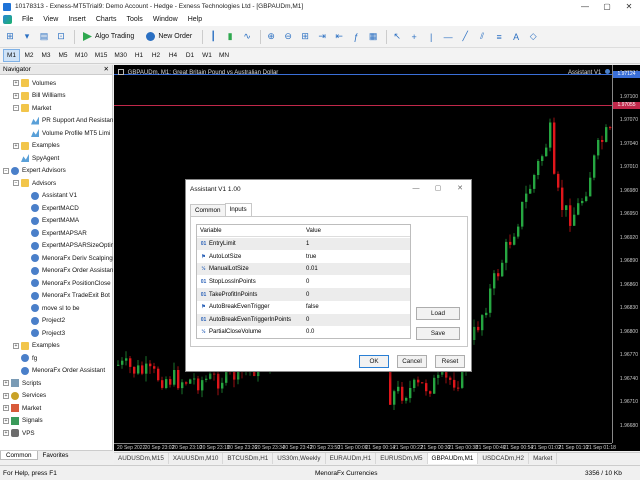 This screenshot has height=480, width=640. I want to click on indicators-icon: ƒ, so click(356, 37).